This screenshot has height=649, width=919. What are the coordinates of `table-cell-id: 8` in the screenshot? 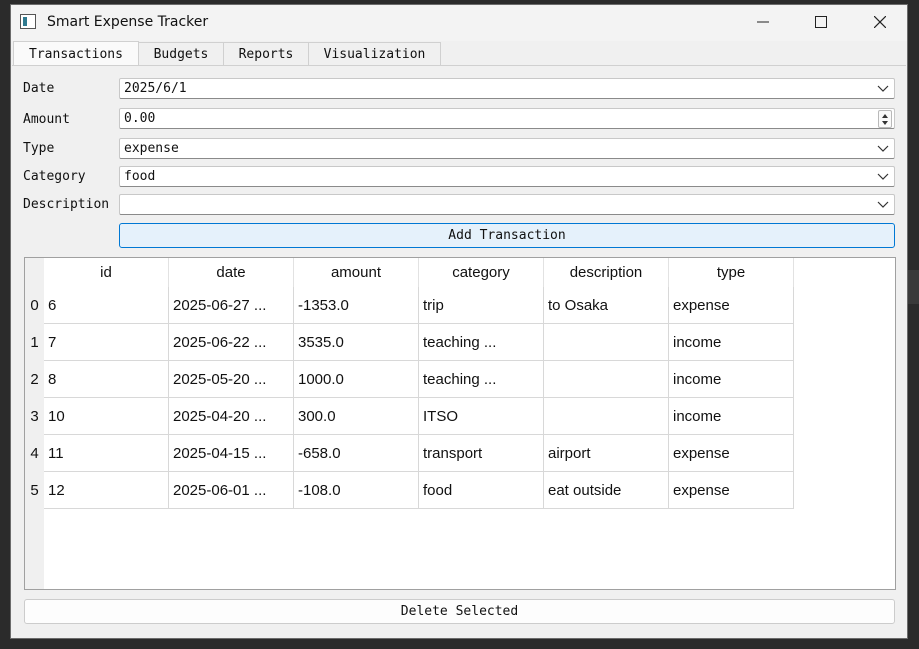 It's located at (106, 379).